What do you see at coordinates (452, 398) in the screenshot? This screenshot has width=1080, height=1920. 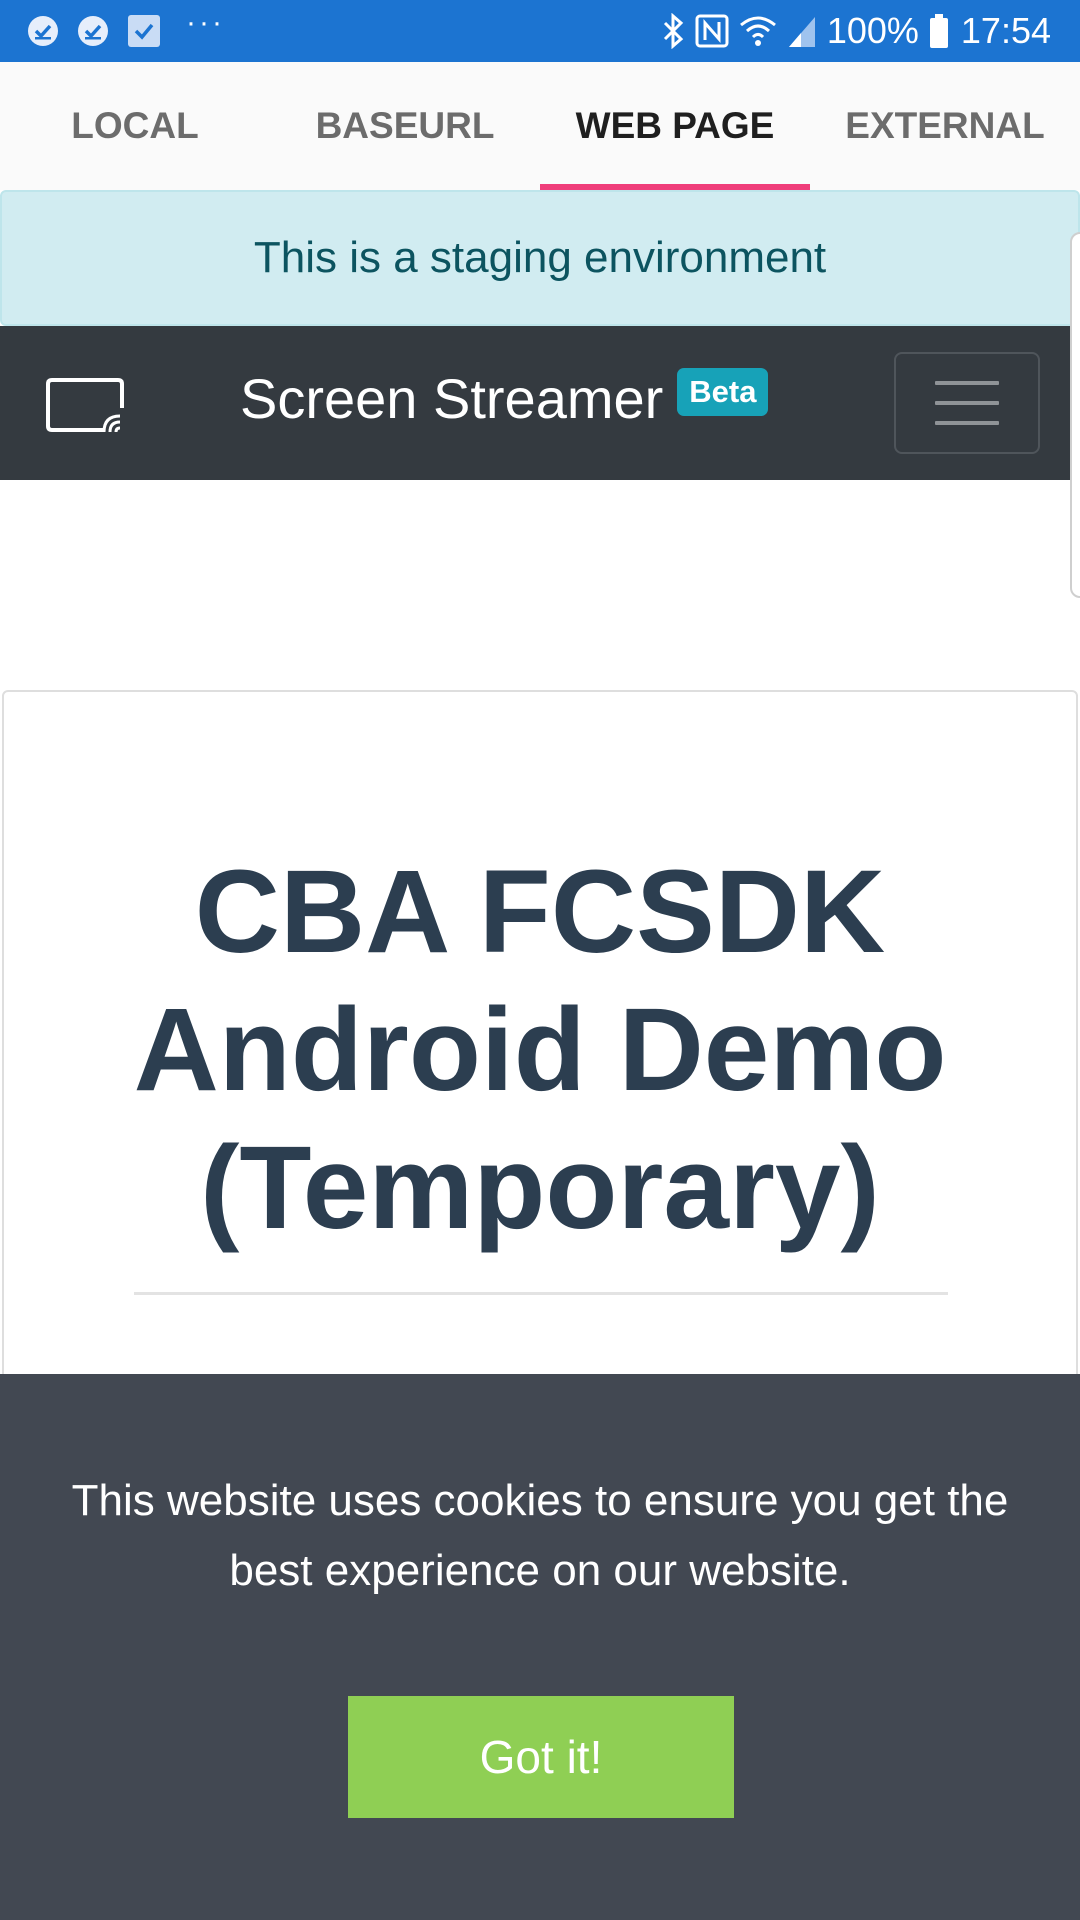 I see `brand-name: Screen Streamer` at bounding box center [452, 398].